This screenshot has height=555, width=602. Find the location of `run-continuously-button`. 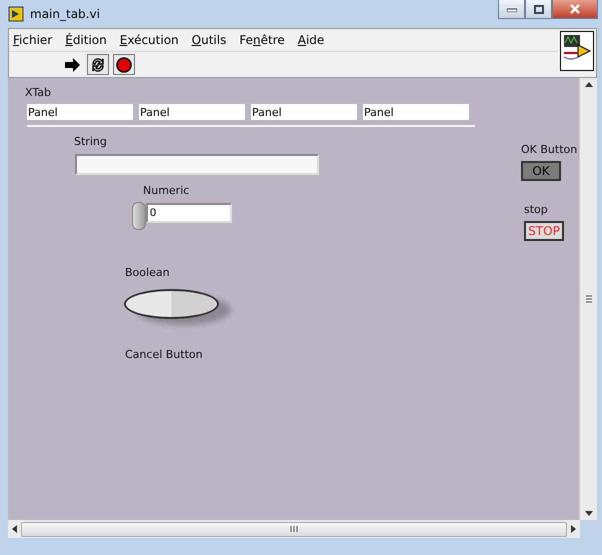

run-continuously-button is located at coordinates (98, 64).